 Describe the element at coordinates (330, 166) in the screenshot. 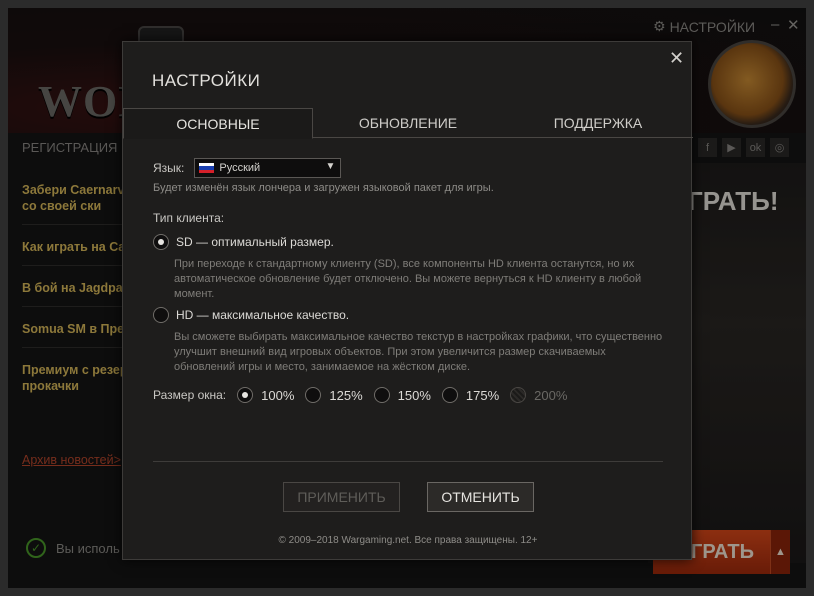

I see `dropdown-arrow-icon: ▼` at that location.